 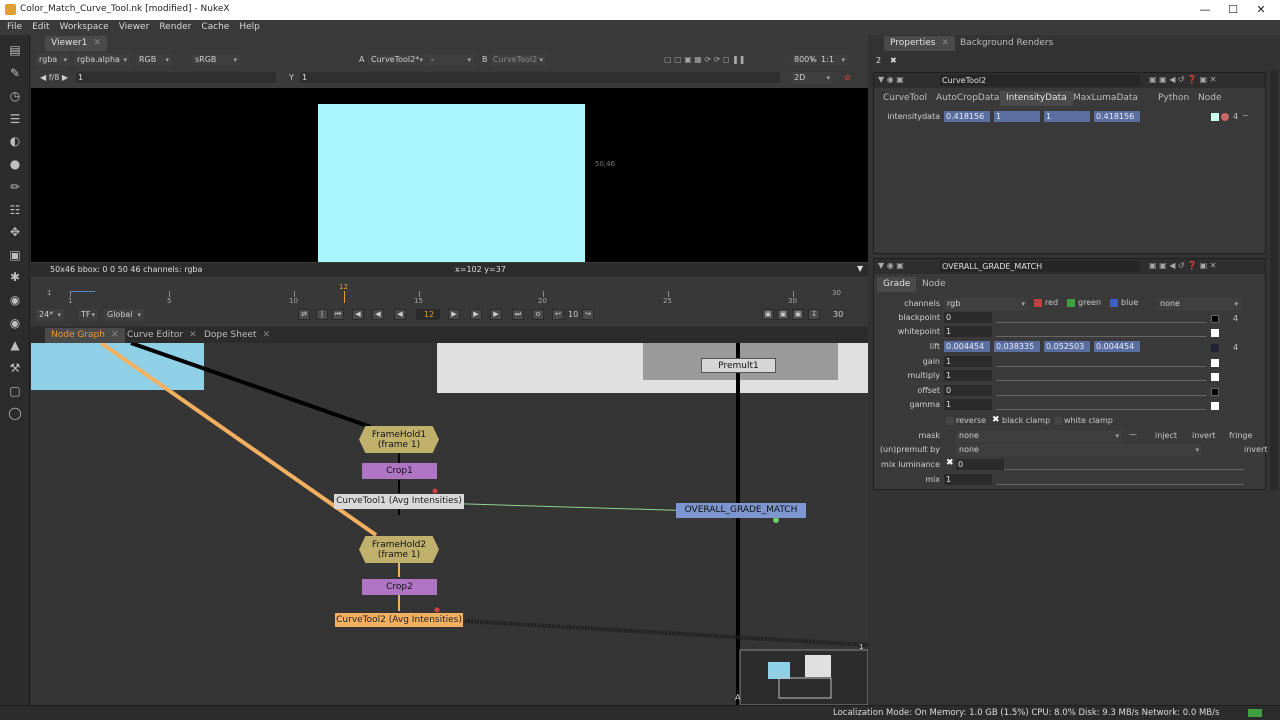 I want to click on first-frame-icon: ⏮, so click(x=338, y=314).